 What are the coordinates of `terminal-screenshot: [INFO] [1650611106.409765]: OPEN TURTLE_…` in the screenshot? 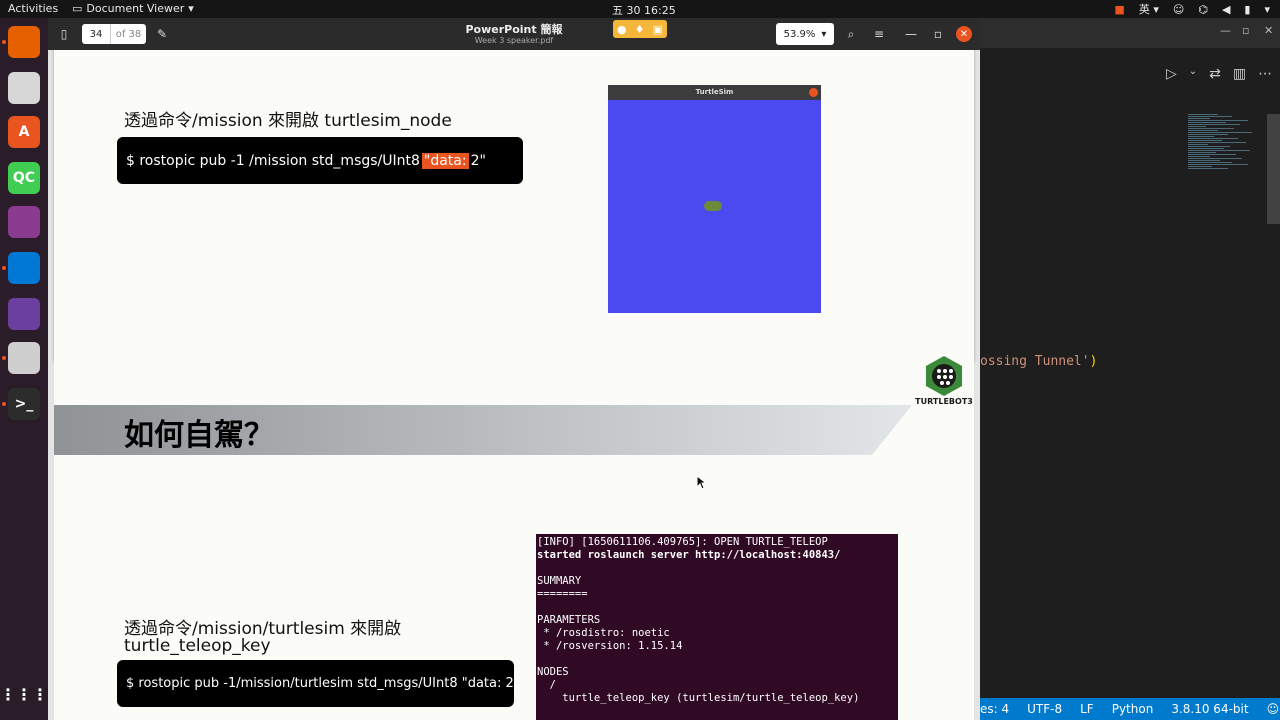 It's located at (717, 627).